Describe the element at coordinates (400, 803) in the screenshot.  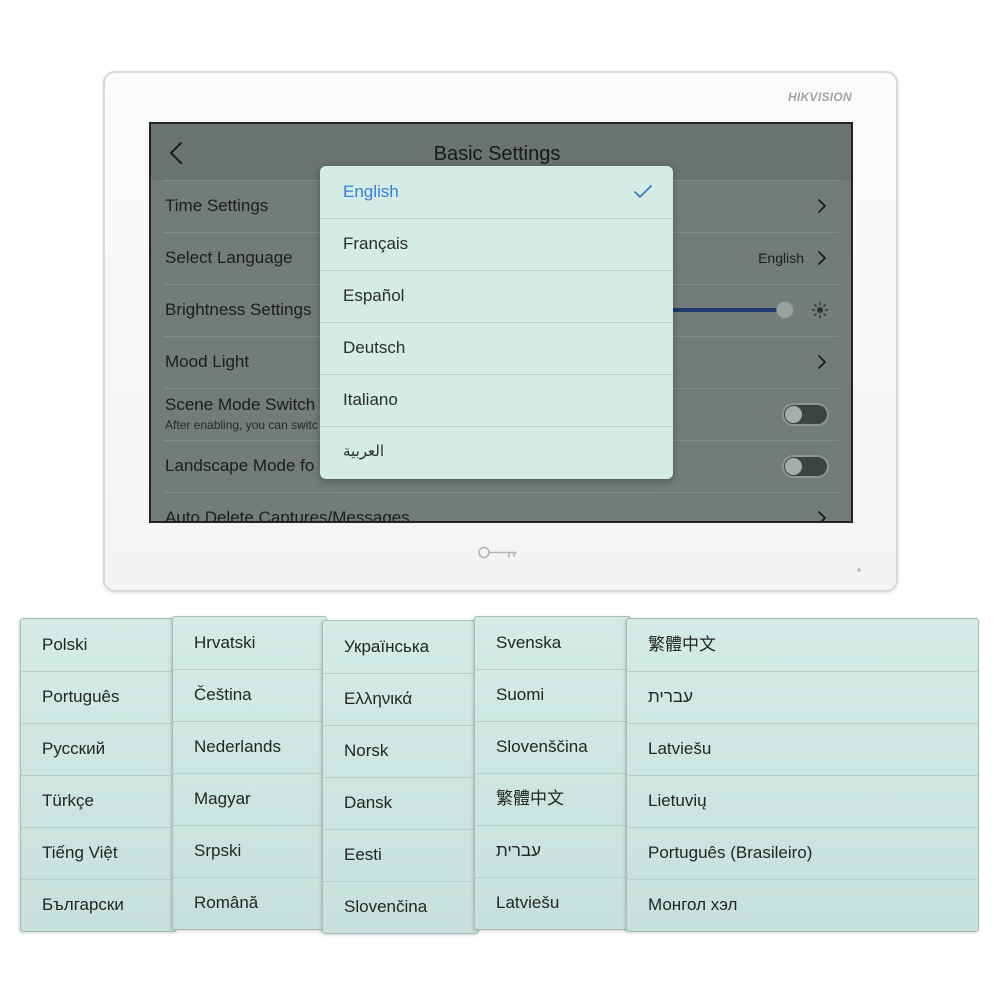
I see `language-list-item: Dansk` at that location.